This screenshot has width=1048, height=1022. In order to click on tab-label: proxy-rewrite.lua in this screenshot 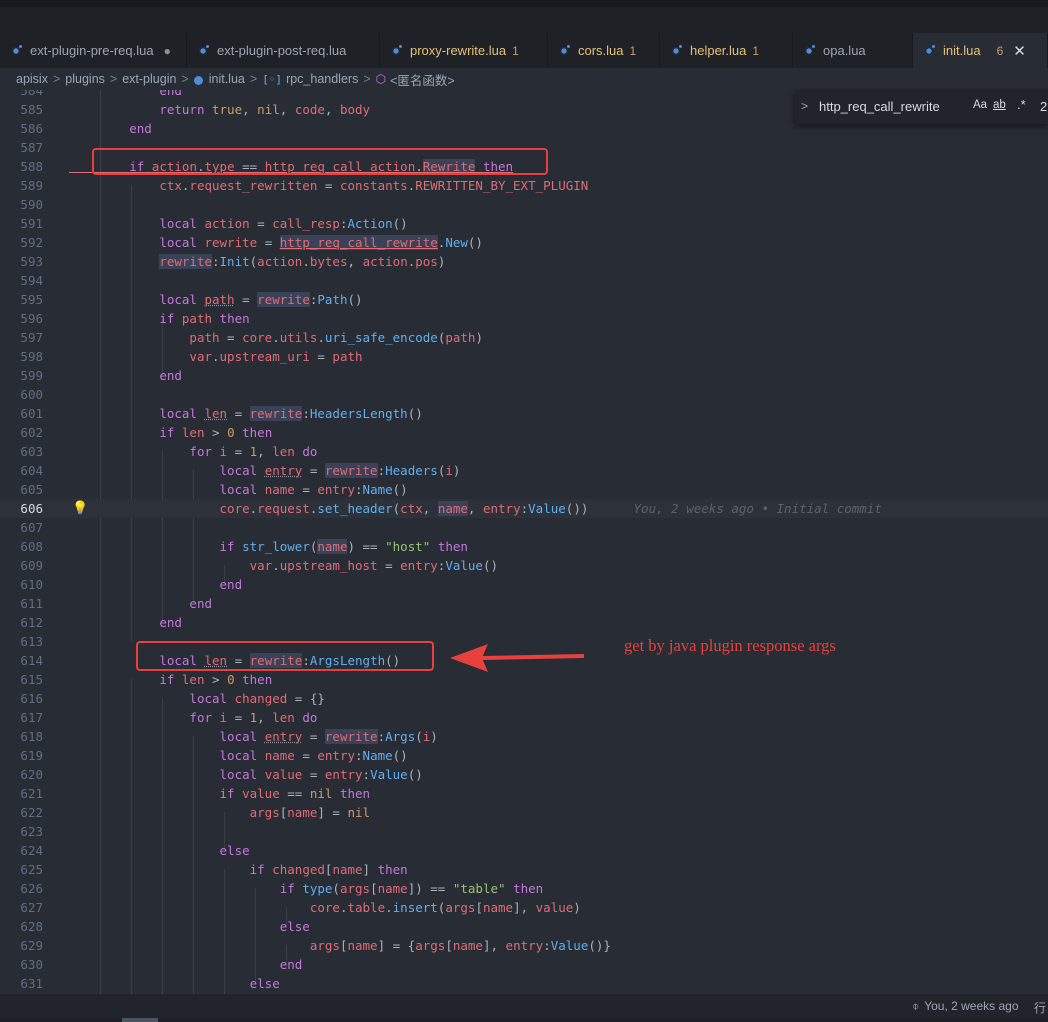, I will do `click(458, 50)`.